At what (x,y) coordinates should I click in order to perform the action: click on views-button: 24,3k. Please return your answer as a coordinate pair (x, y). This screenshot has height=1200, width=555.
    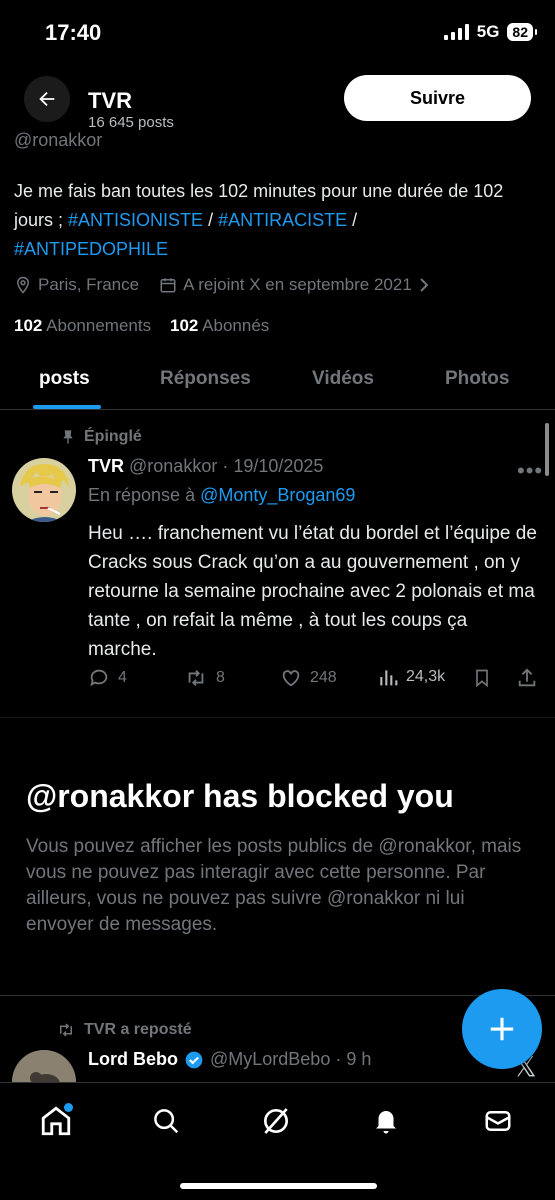
    Looking at the image, I should click on (411, 677).